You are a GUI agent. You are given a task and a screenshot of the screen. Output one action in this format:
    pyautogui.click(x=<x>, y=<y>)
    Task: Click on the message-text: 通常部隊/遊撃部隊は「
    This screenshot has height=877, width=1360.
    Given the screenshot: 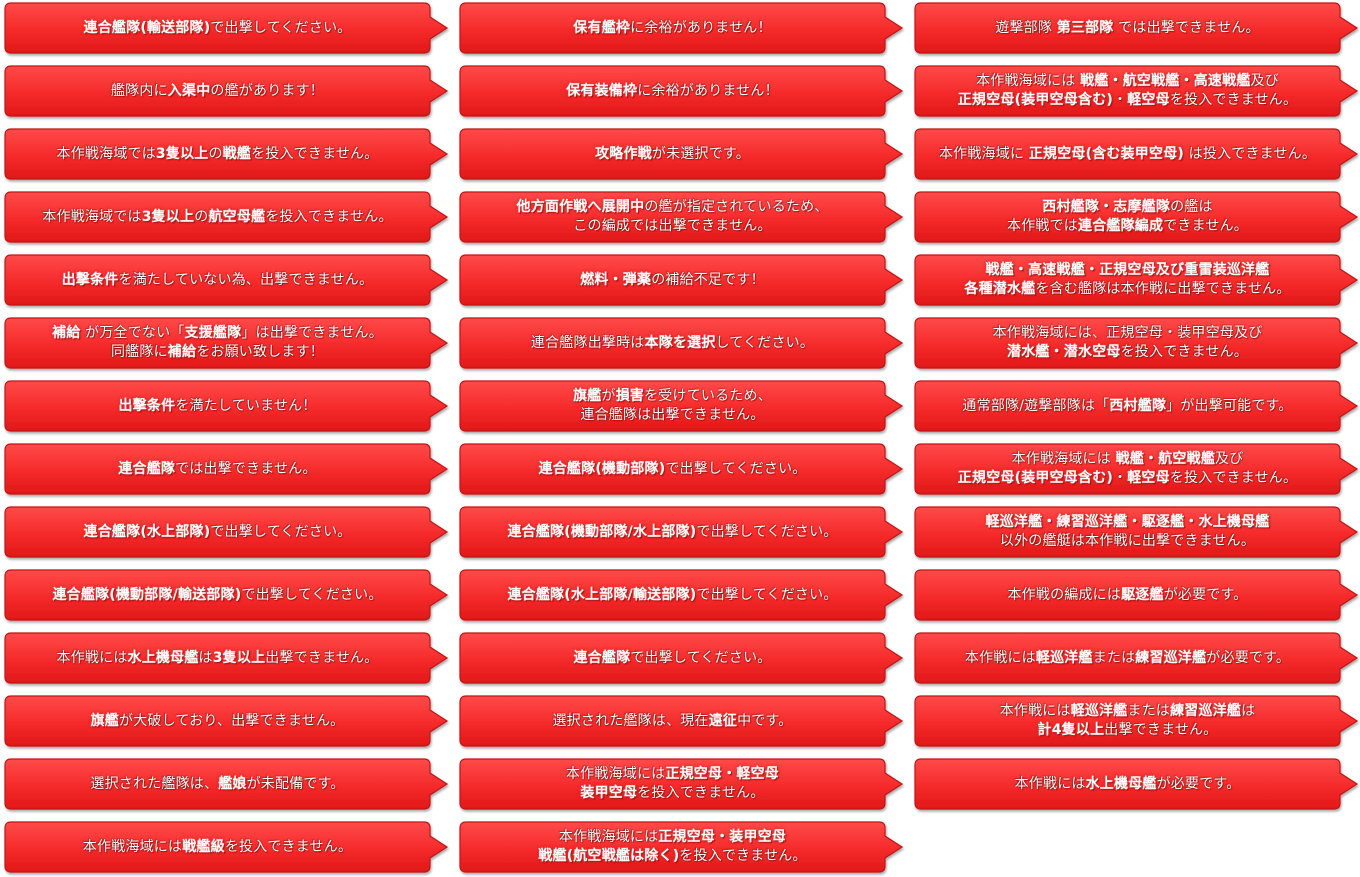 What is the action you would take?
    pyautogui.click(x=1036, y=405)
    